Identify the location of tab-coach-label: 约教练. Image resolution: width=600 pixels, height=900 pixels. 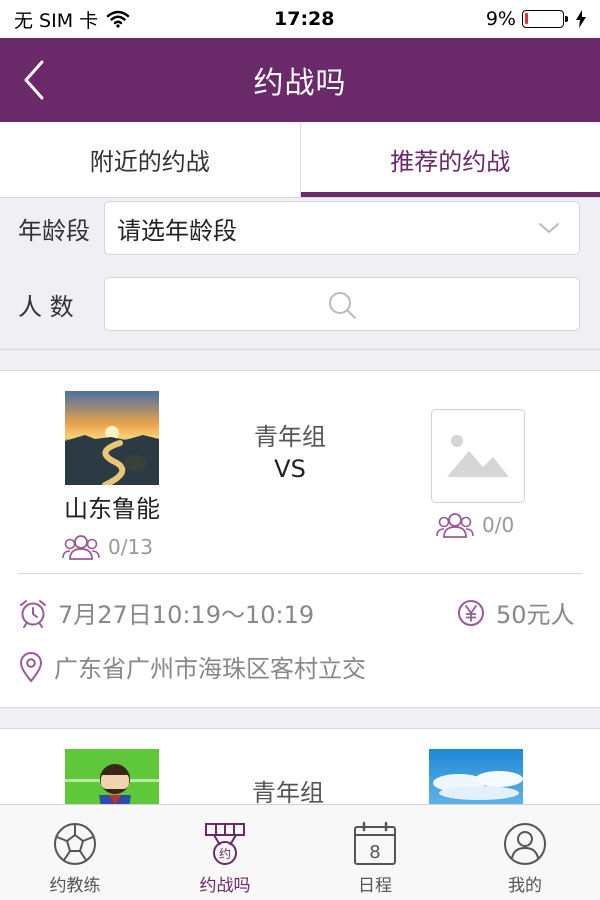
(75, 886).